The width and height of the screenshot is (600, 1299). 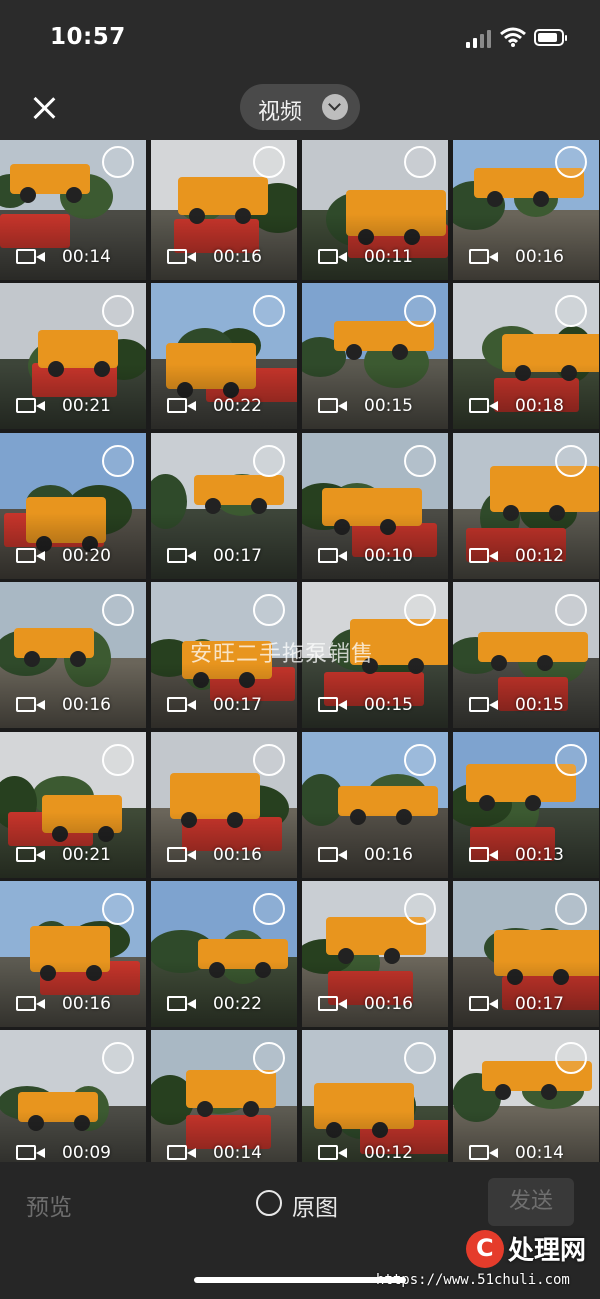 What do you see at coordinates (315, 1208) in the screenshot?
I see `original-label: 原图` at bounding box center [315, 1208].